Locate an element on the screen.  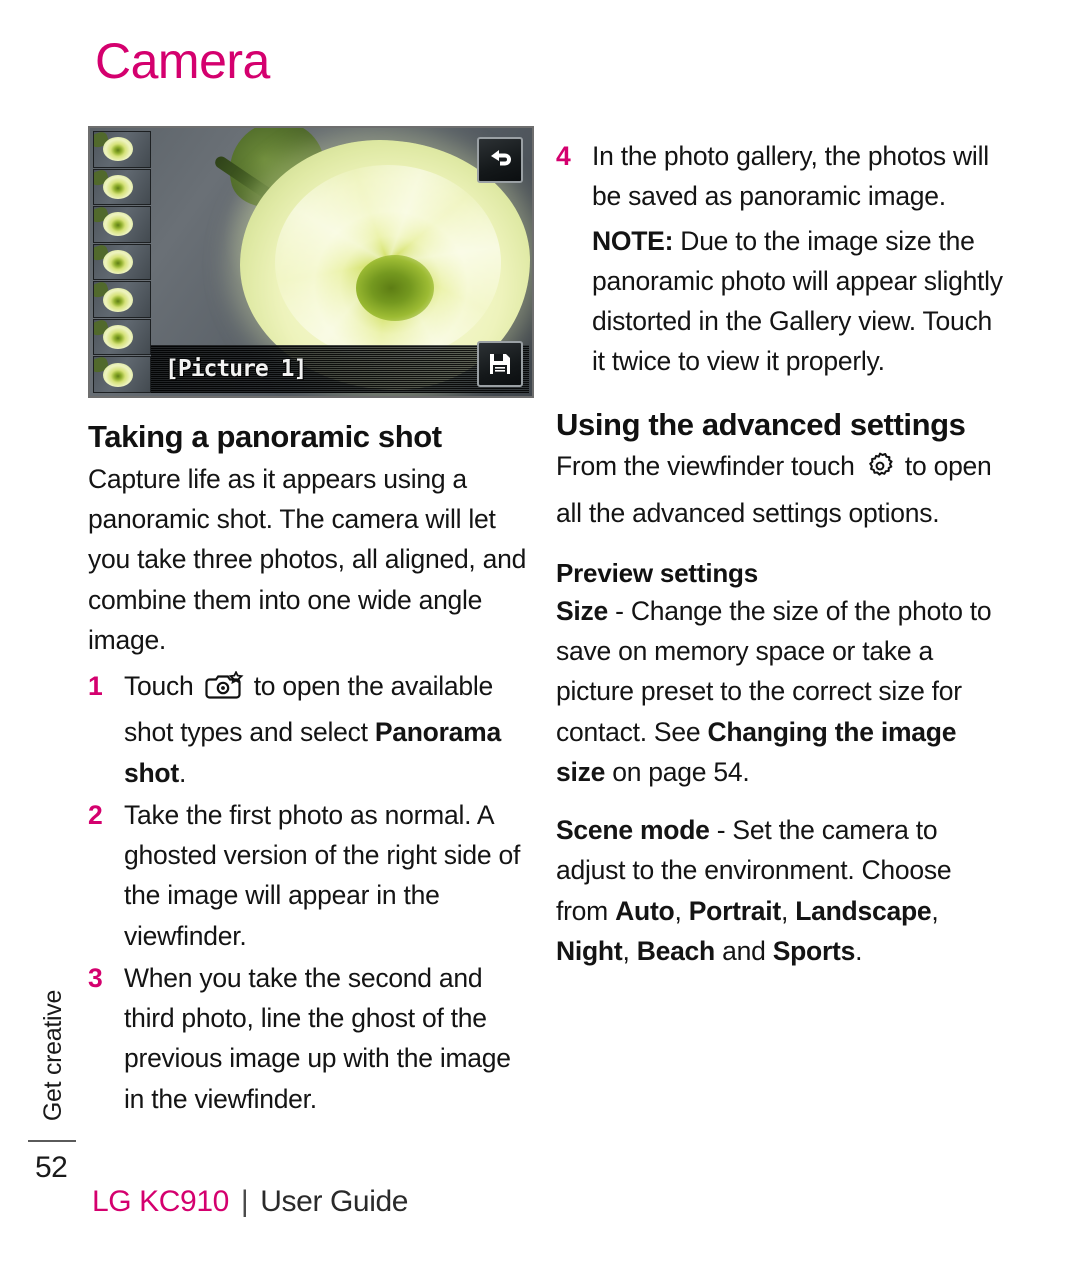
setting-term-scene-mode: Scene mode is located at coordinates (633, 830).